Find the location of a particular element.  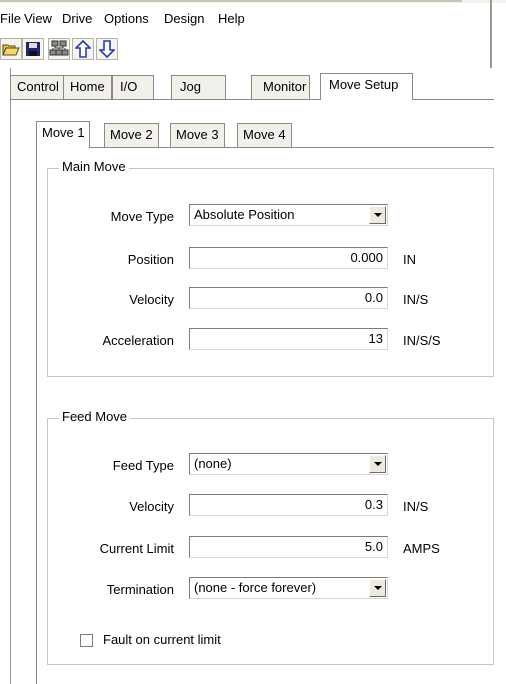

toolbar is located at coordinates (245, 50).